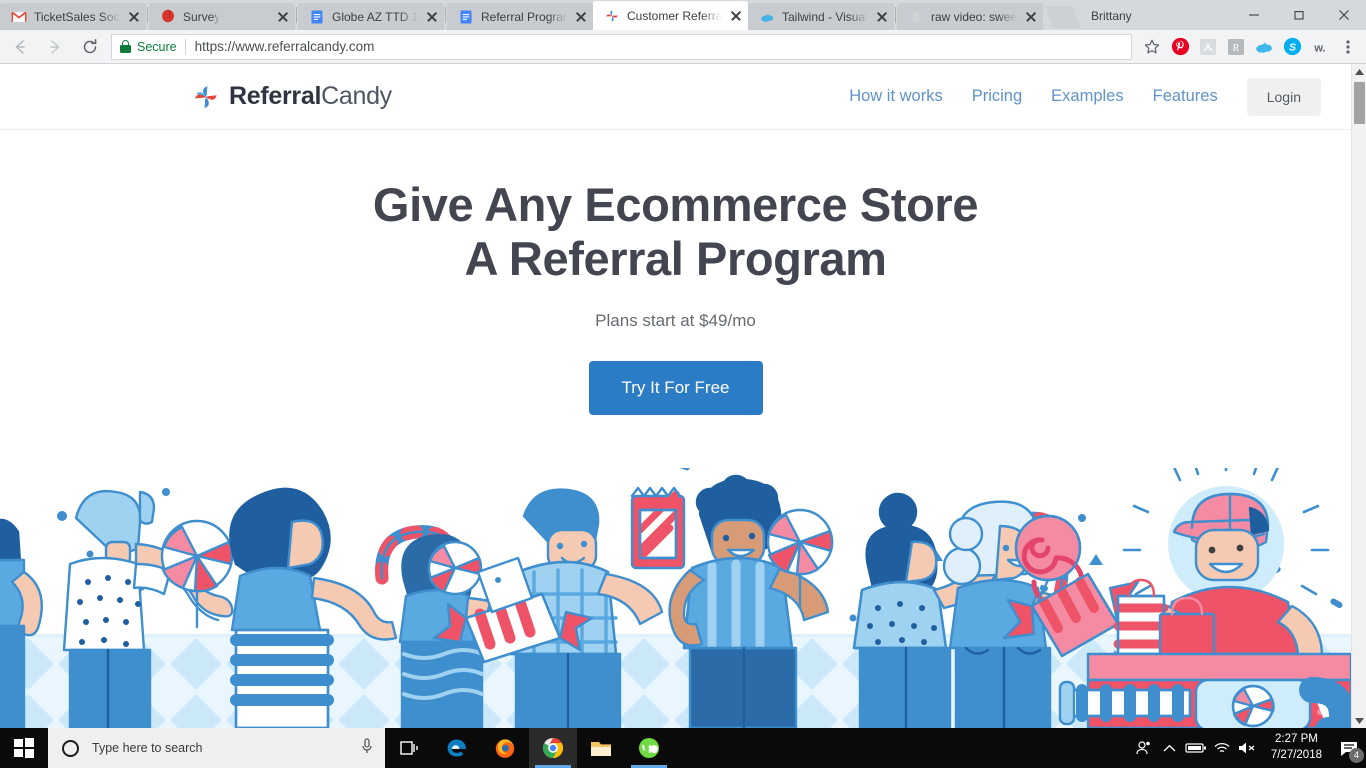 The width and height of the screenshot is (1366, 768). I want to click on wifi-icon, so click(1222, 748).